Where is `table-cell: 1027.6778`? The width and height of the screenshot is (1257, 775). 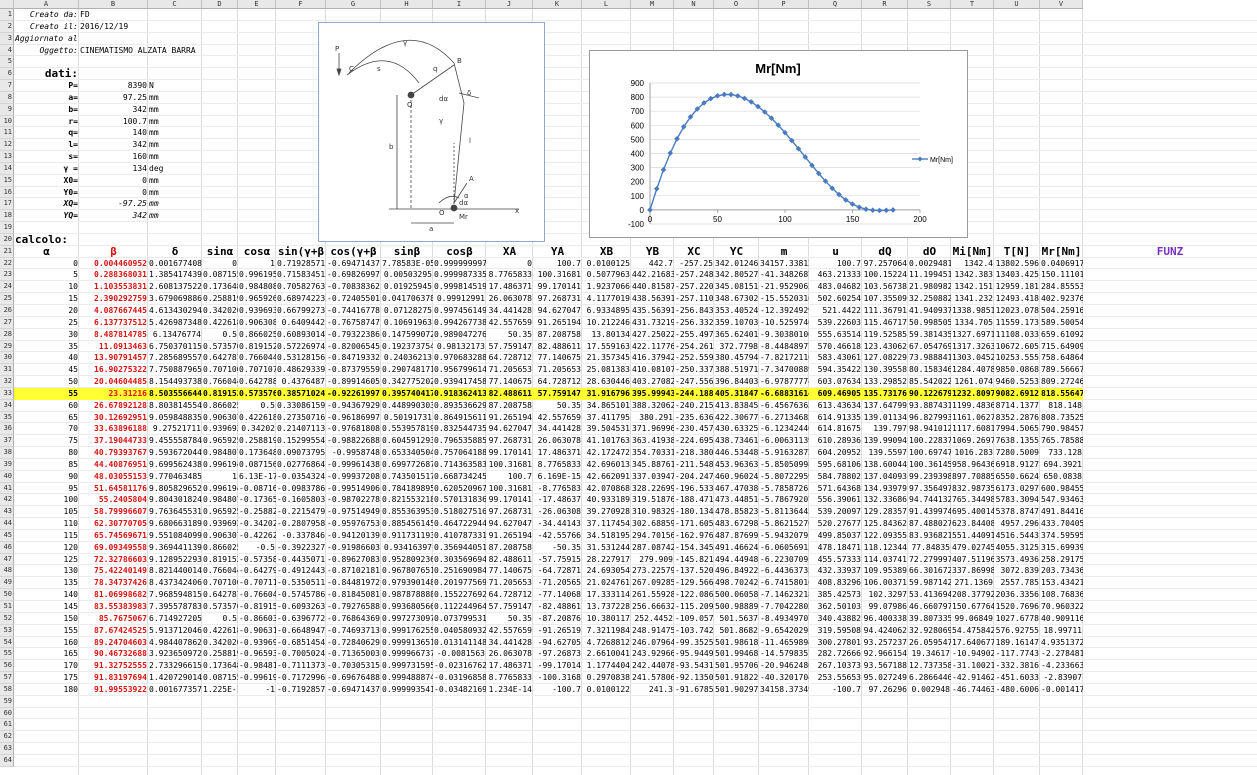 table-cell: 1027.6778 is located at coordinates (1017, 619).